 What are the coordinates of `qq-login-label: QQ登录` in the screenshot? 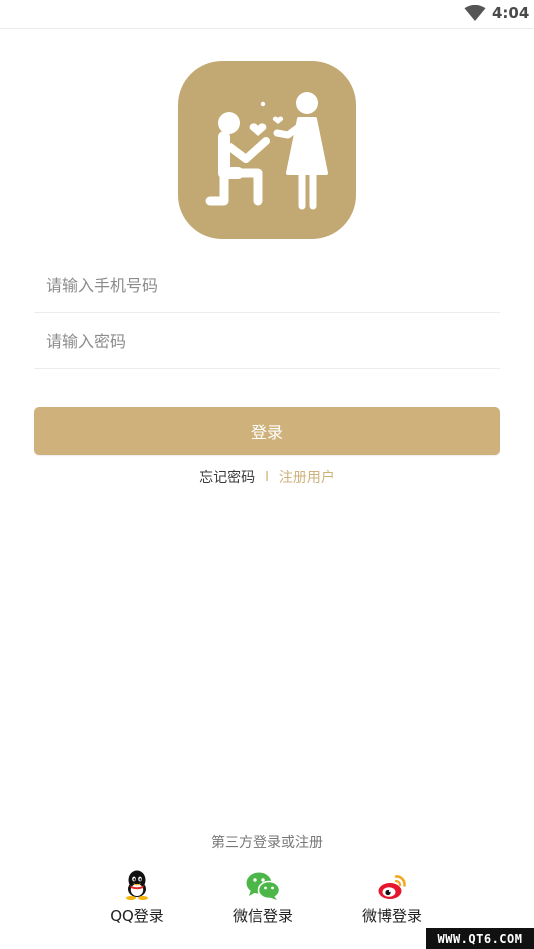 It's located at (137, 916).